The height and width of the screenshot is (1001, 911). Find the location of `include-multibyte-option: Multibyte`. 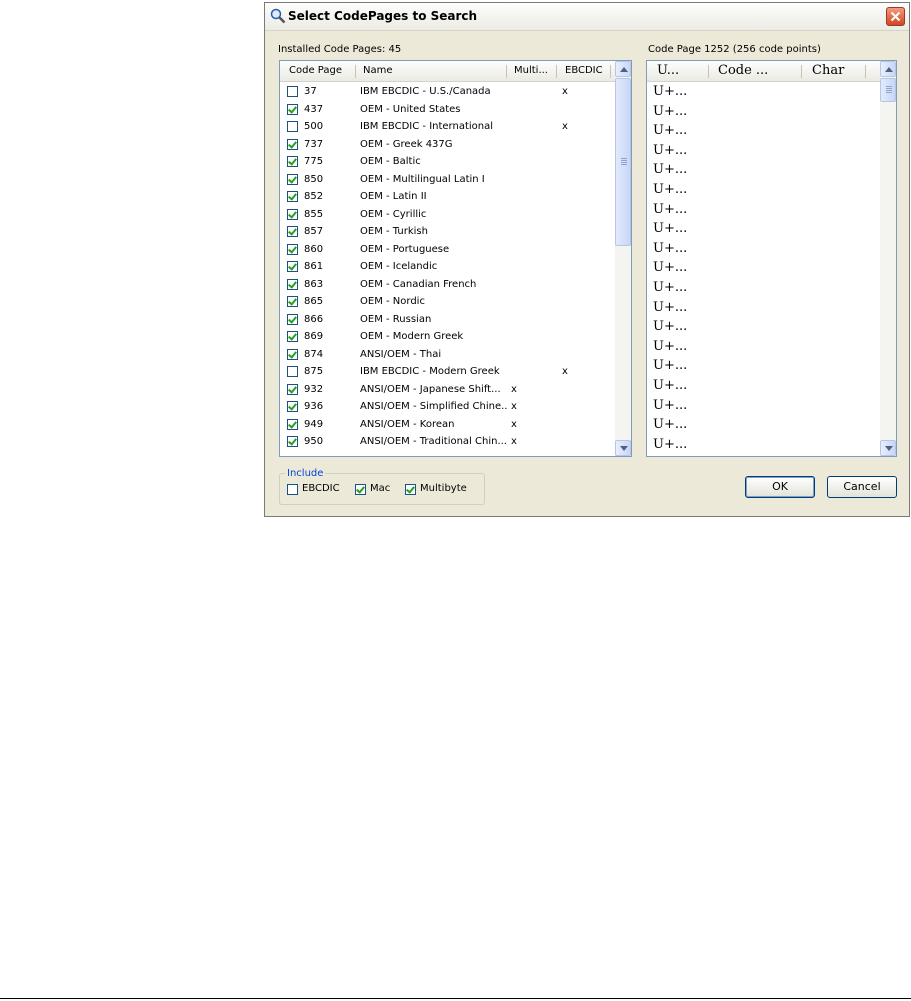

include-multibyte-option: Multibyte is located at coordinates (437, 490).